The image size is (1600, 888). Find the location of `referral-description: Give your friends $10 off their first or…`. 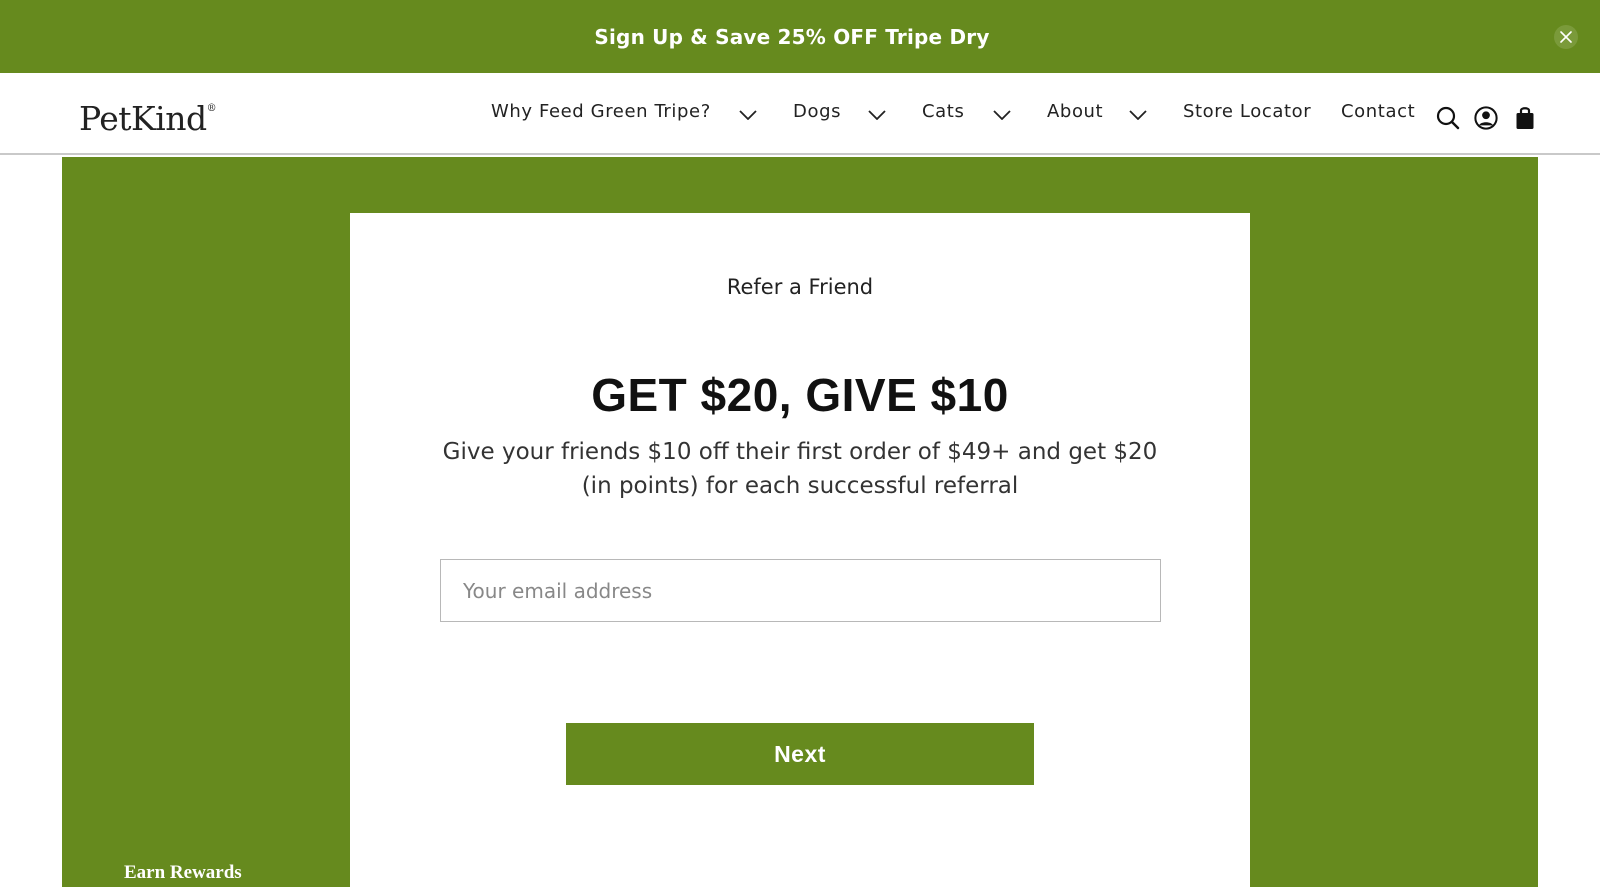

referral-description: Give your friends $10 off their first or… is located at coordinates (800, 469).